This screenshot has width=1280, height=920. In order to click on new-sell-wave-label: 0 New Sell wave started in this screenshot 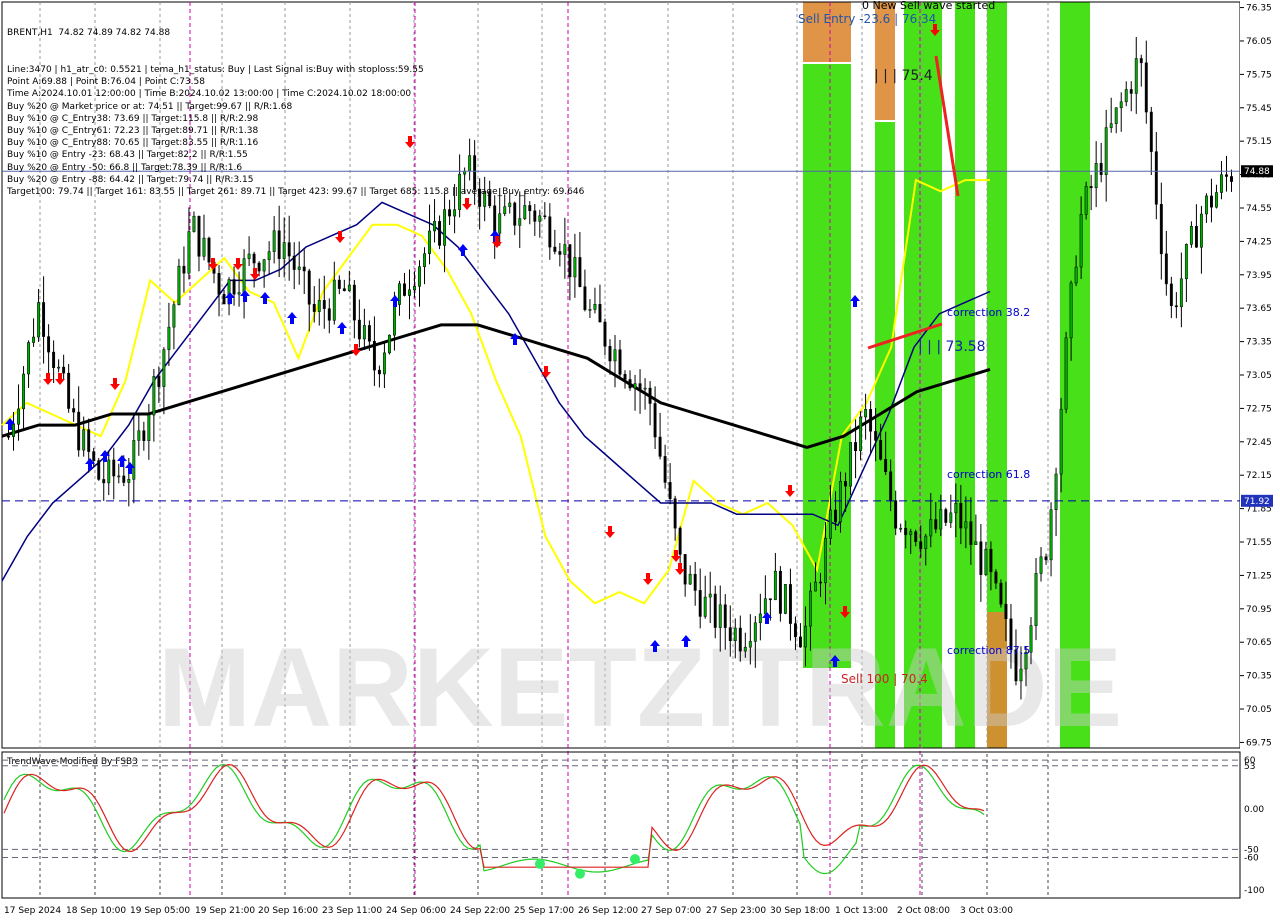, I will do `click(928, 6)`.